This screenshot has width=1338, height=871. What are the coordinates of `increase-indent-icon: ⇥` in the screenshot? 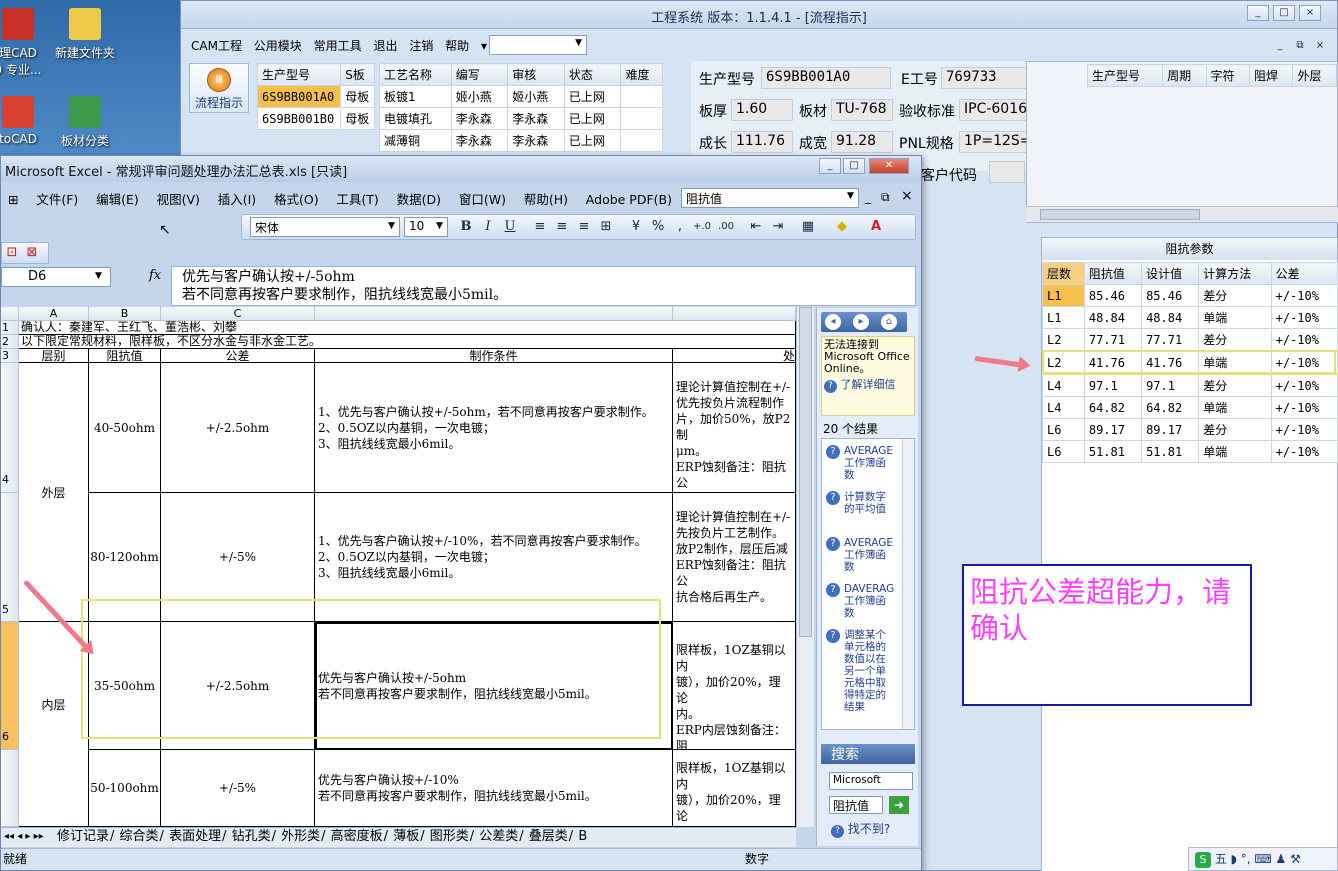 It's located at (778, 227).